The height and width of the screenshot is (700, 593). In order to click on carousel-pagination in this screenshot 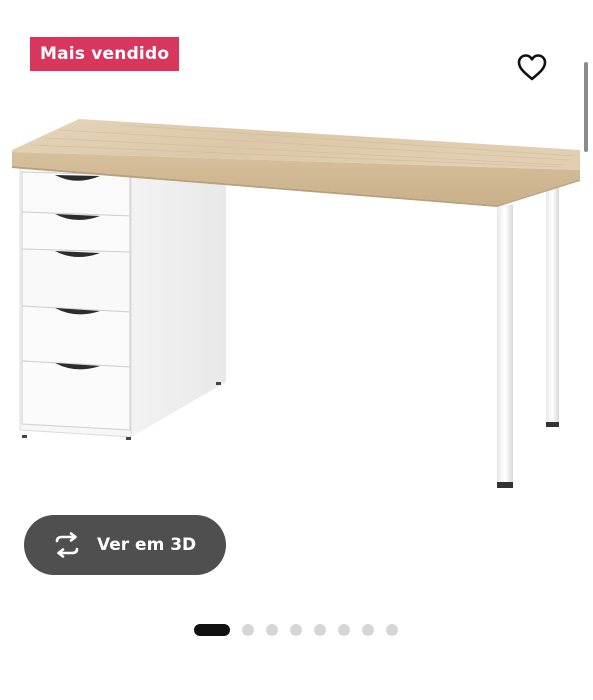, I will do `click(302, 630)`.